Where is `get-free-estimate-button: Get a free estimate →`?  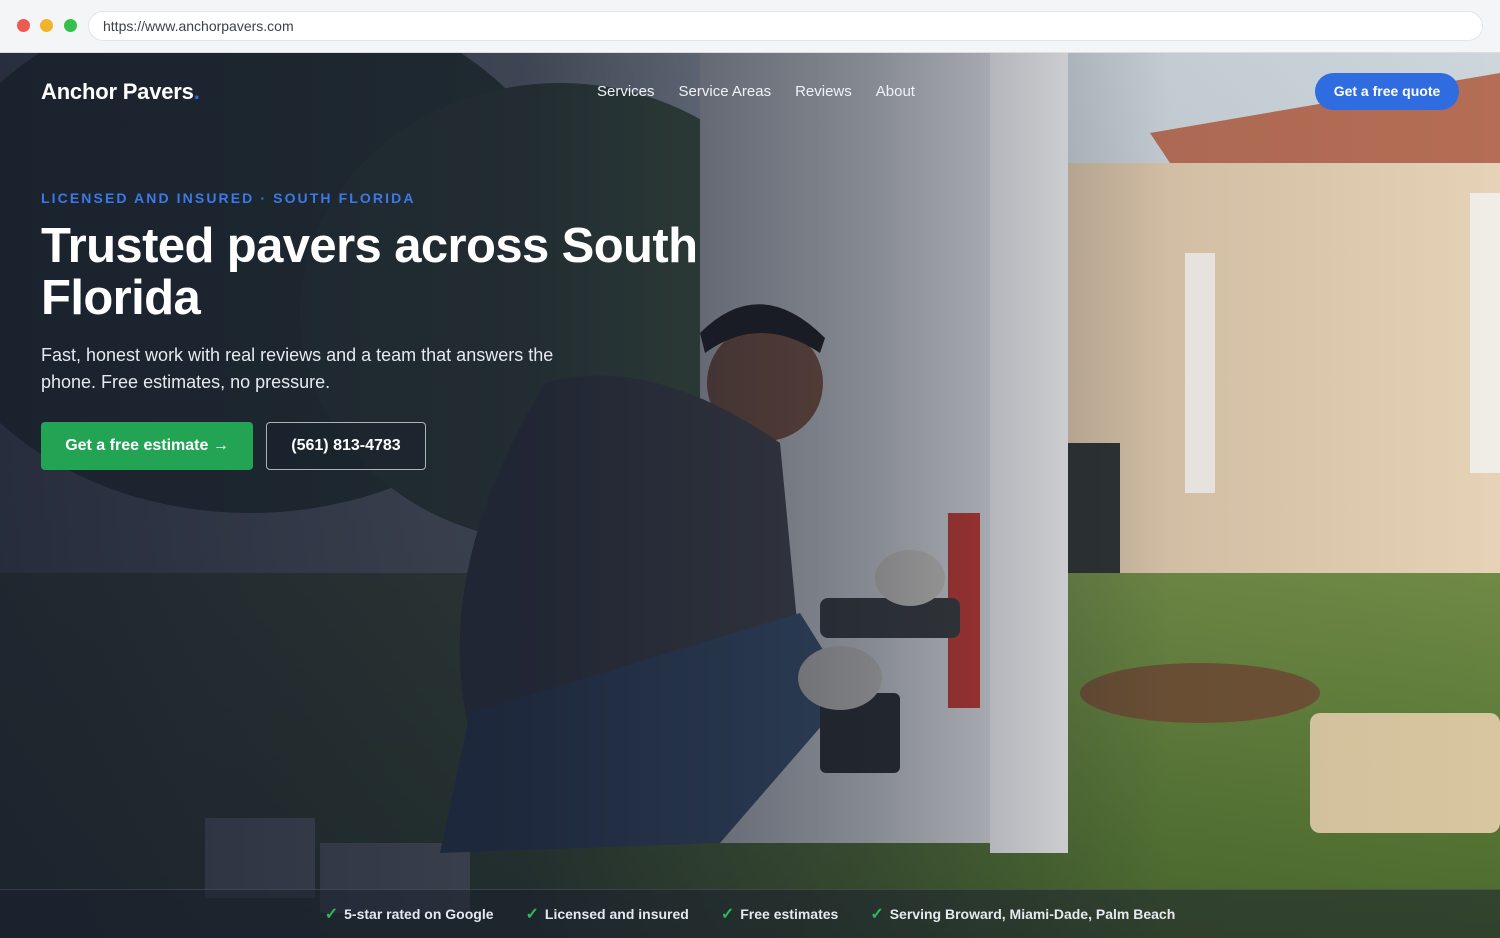
get-free-estimate-button: Get a free estimate → is located at coordinates (147, 446).